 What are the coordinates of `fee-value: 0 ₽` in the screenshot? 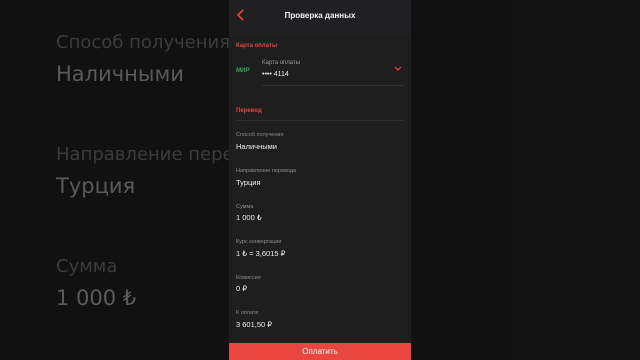 It's located at (242, 288).